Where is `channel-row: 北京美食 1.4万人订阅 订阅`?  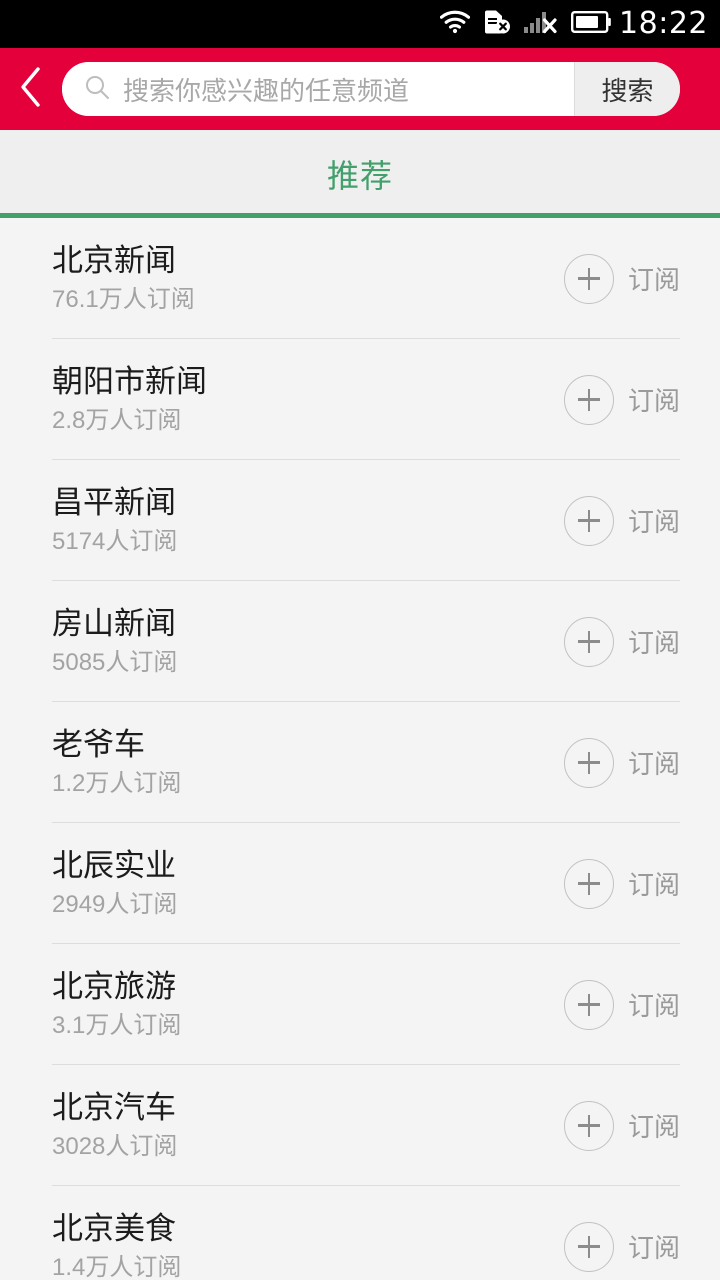
channel-row: 北京美食 1.4万人订阅 订阅 is located at coordinates (360, 1233).